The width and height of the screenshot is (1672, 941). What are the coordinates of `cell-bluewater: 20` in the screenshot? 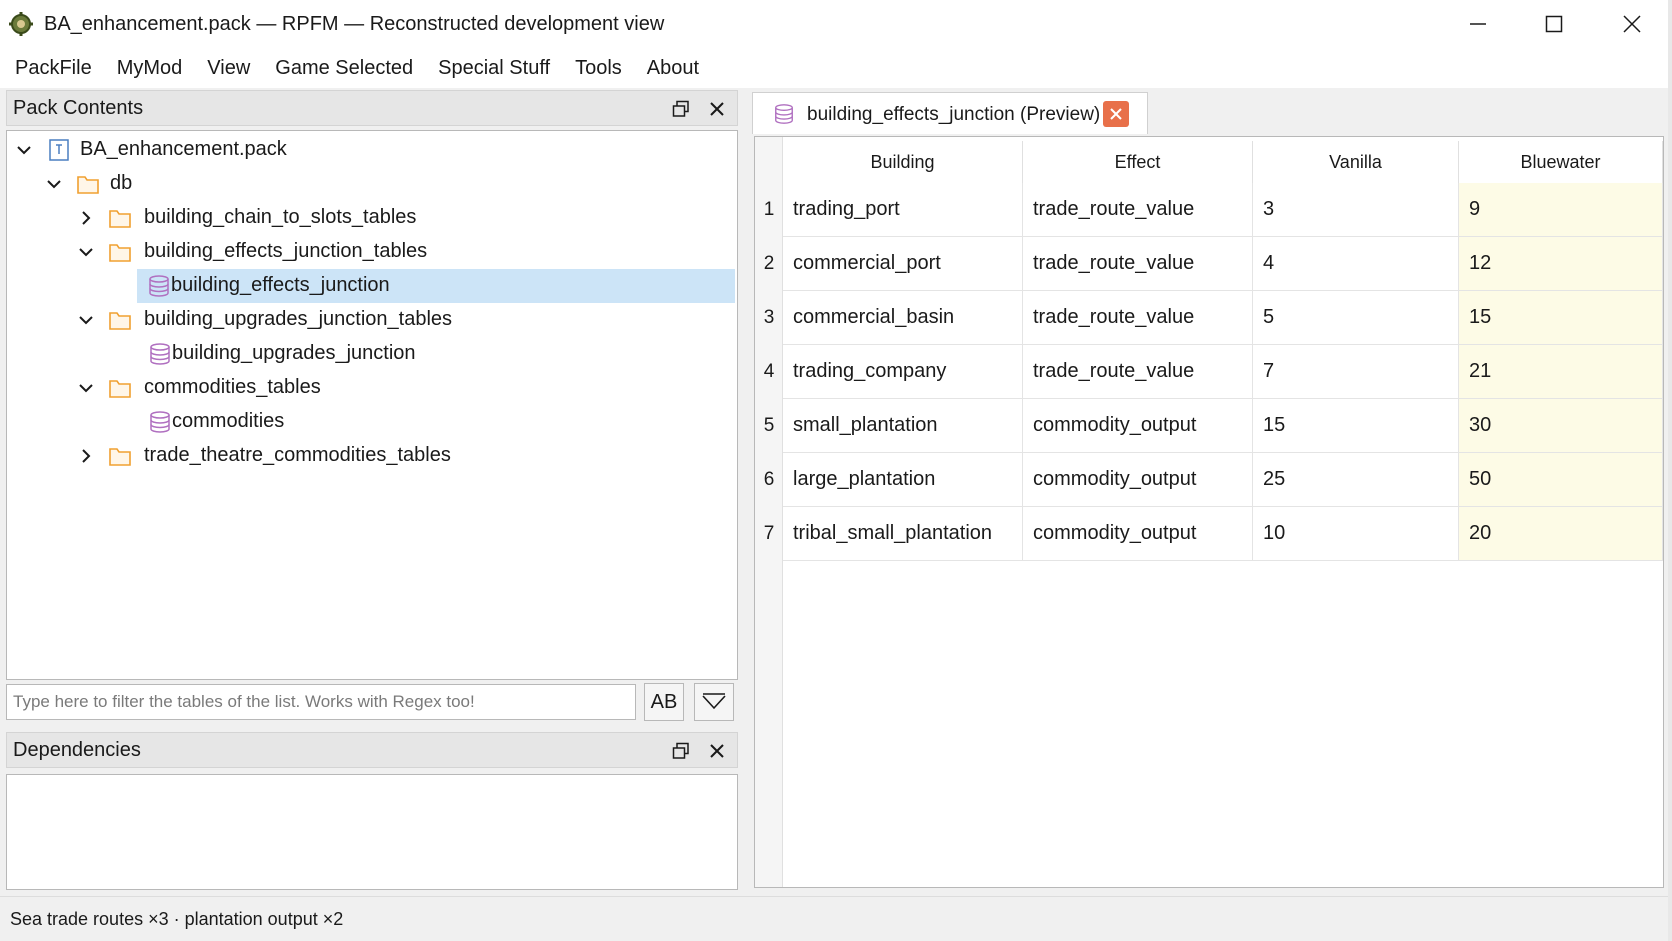 It's located at (1561, 534).